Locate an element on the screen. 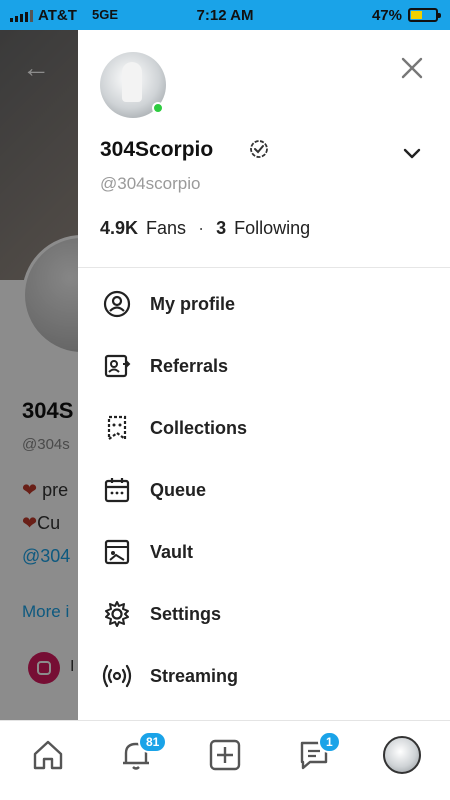 The height and width of the screenshot is (800, 450). chevron-down-icon is located at coordinates (412, 154).